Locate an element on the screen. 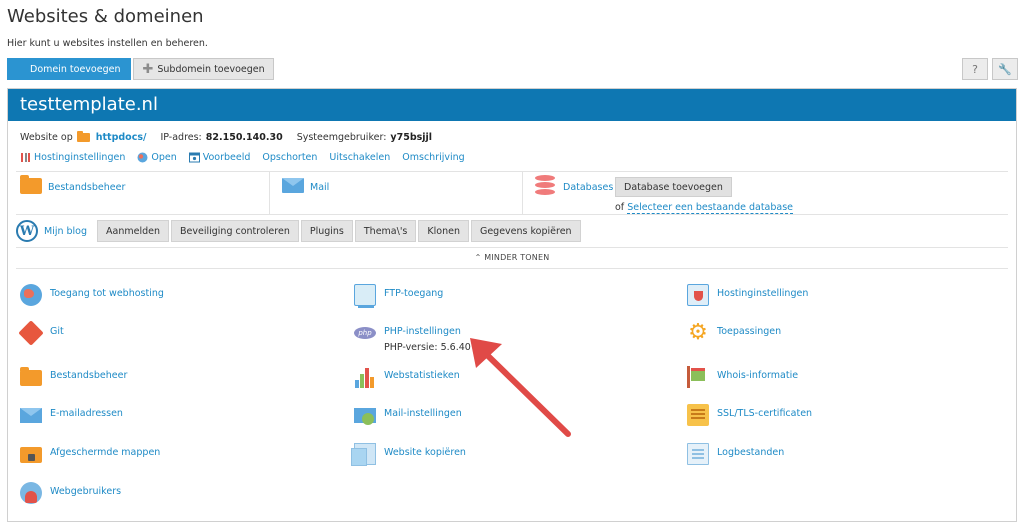 The width and height of the screenshot is (1024, 528). wordpress-icon: W is located at coordinates (27, 231).